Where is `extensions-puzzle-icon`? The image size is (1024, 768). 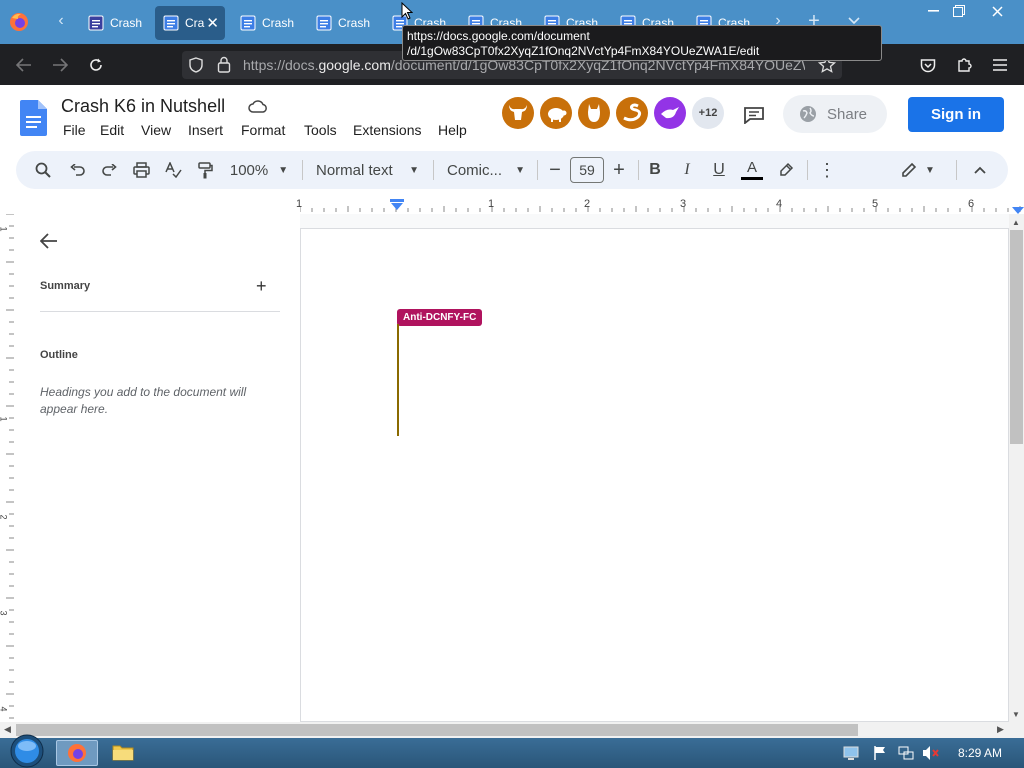 extensions-puzzle-icon is located at coordinates (964, 65).